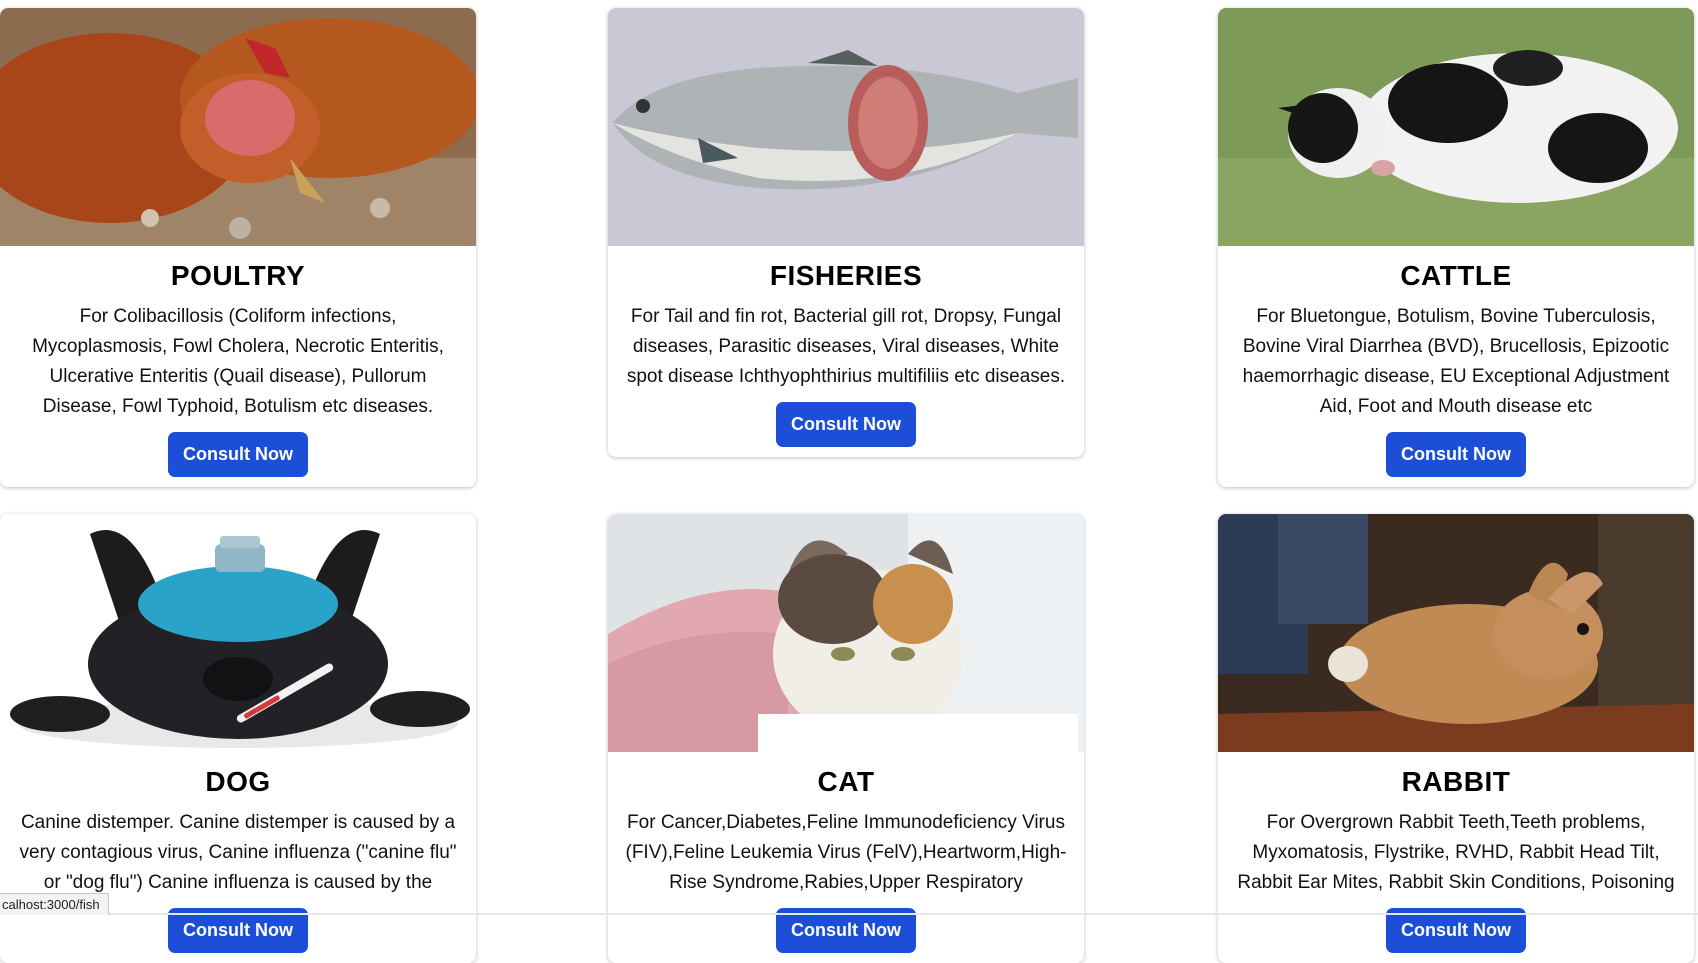 Image resolution: width=1698 pixels, height=963 pixels. I want to click on rabbit-image, so click(1456, 633).